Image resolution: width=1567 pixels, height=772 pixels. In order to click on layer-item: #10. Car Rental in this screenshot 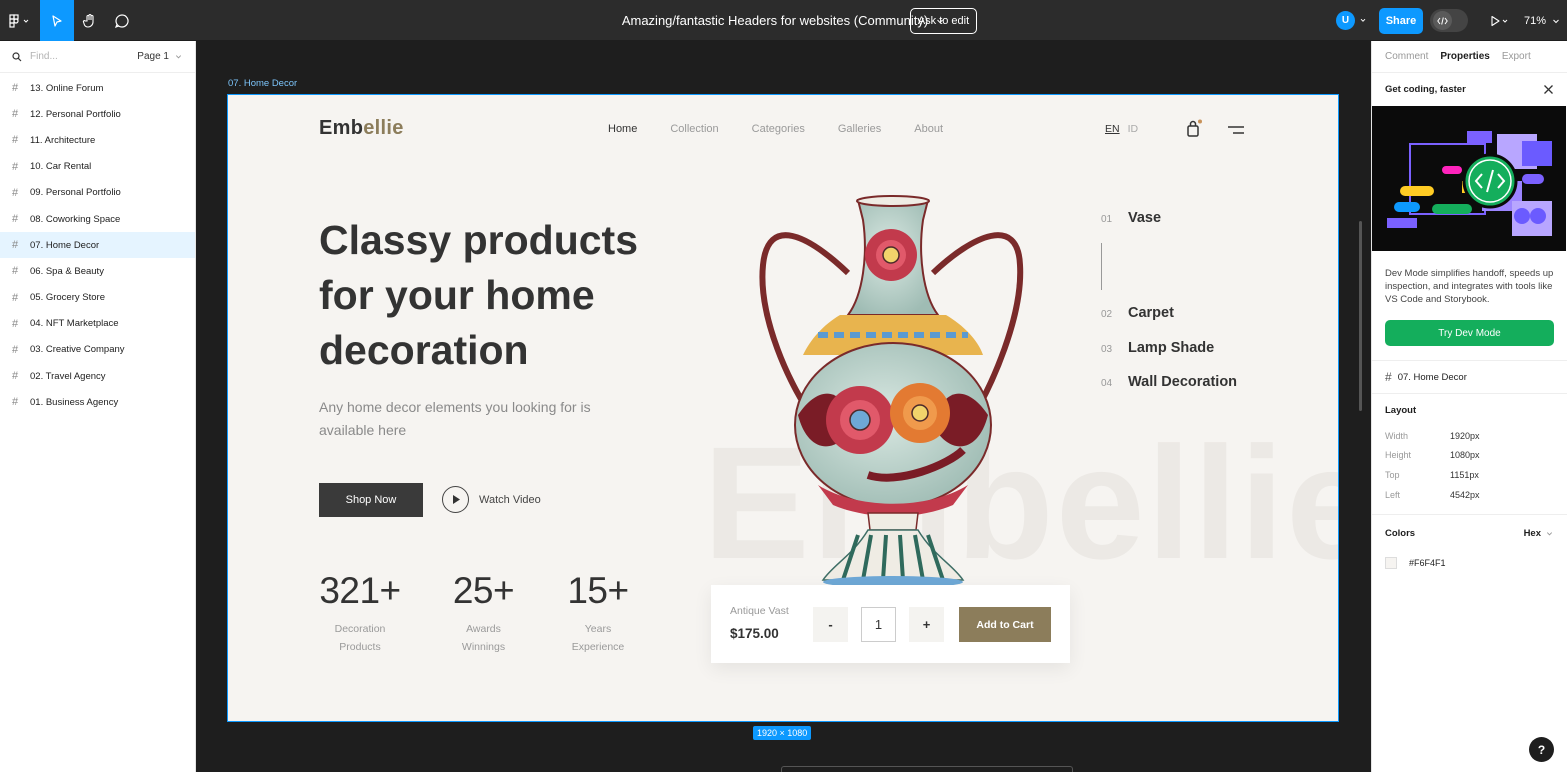, I will do `click(97, 167)`.